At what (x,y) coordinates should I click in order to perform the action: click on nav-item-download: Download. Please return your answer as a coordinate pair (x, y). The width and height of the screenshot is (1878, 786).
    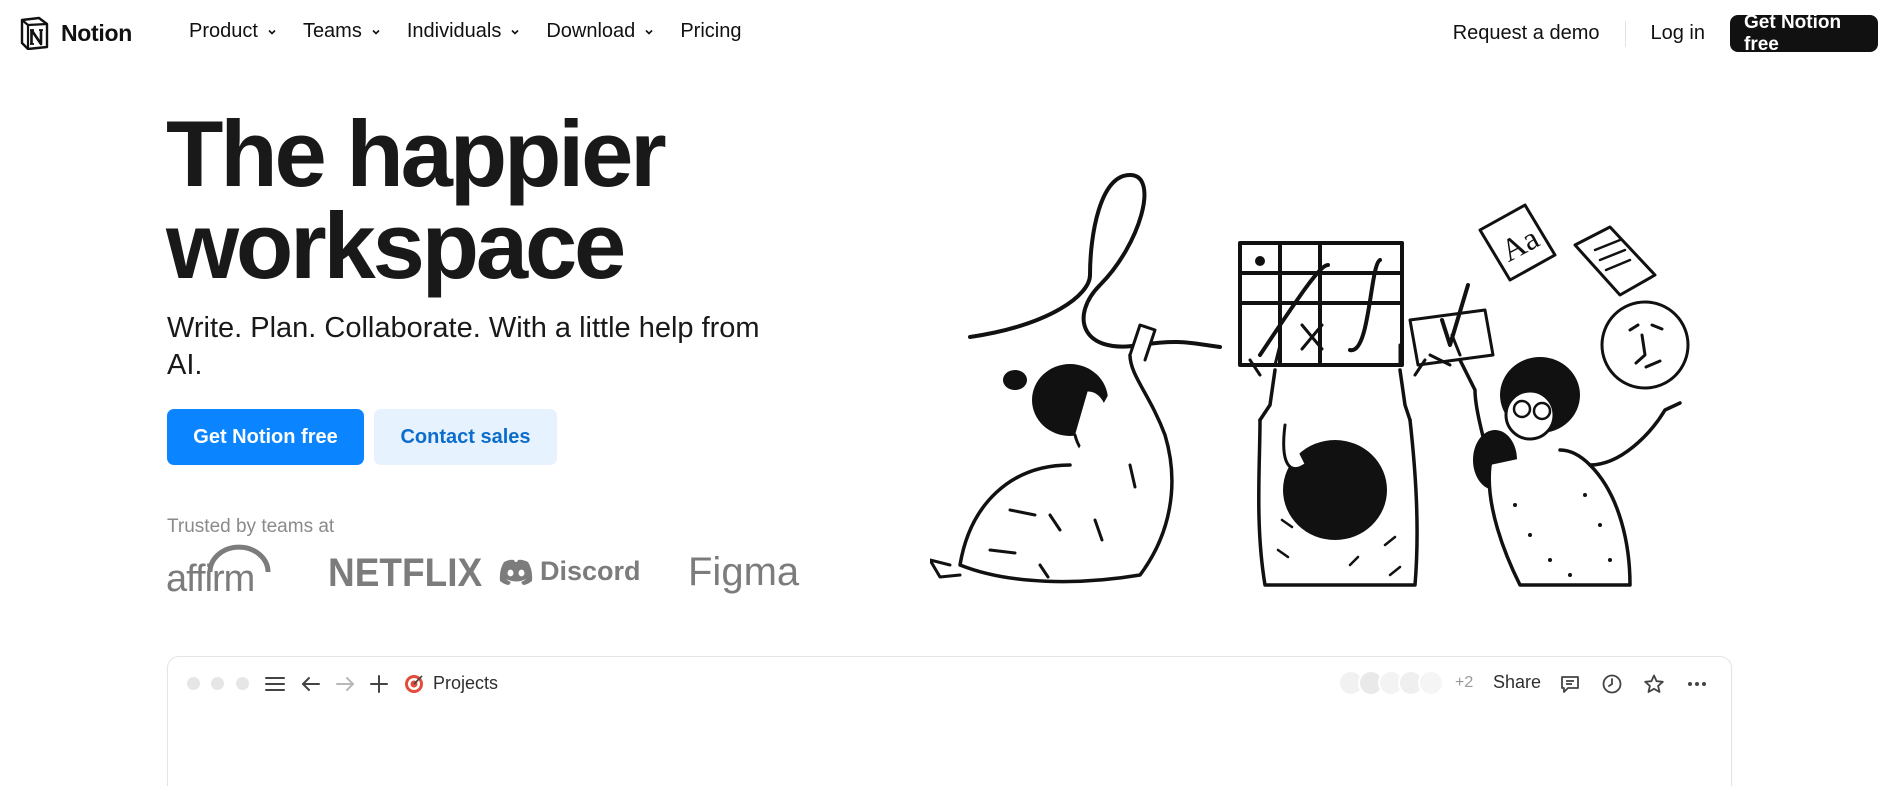
    Looking at the image, I should click on (600, 31).